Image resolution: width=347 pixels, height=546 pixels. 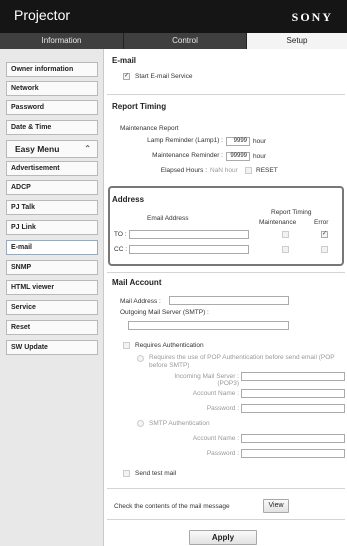 What do you see at coordinates (222, 453) in the screenshot?
I see `password-2-label: Password :` at bounding box center [222, 453].